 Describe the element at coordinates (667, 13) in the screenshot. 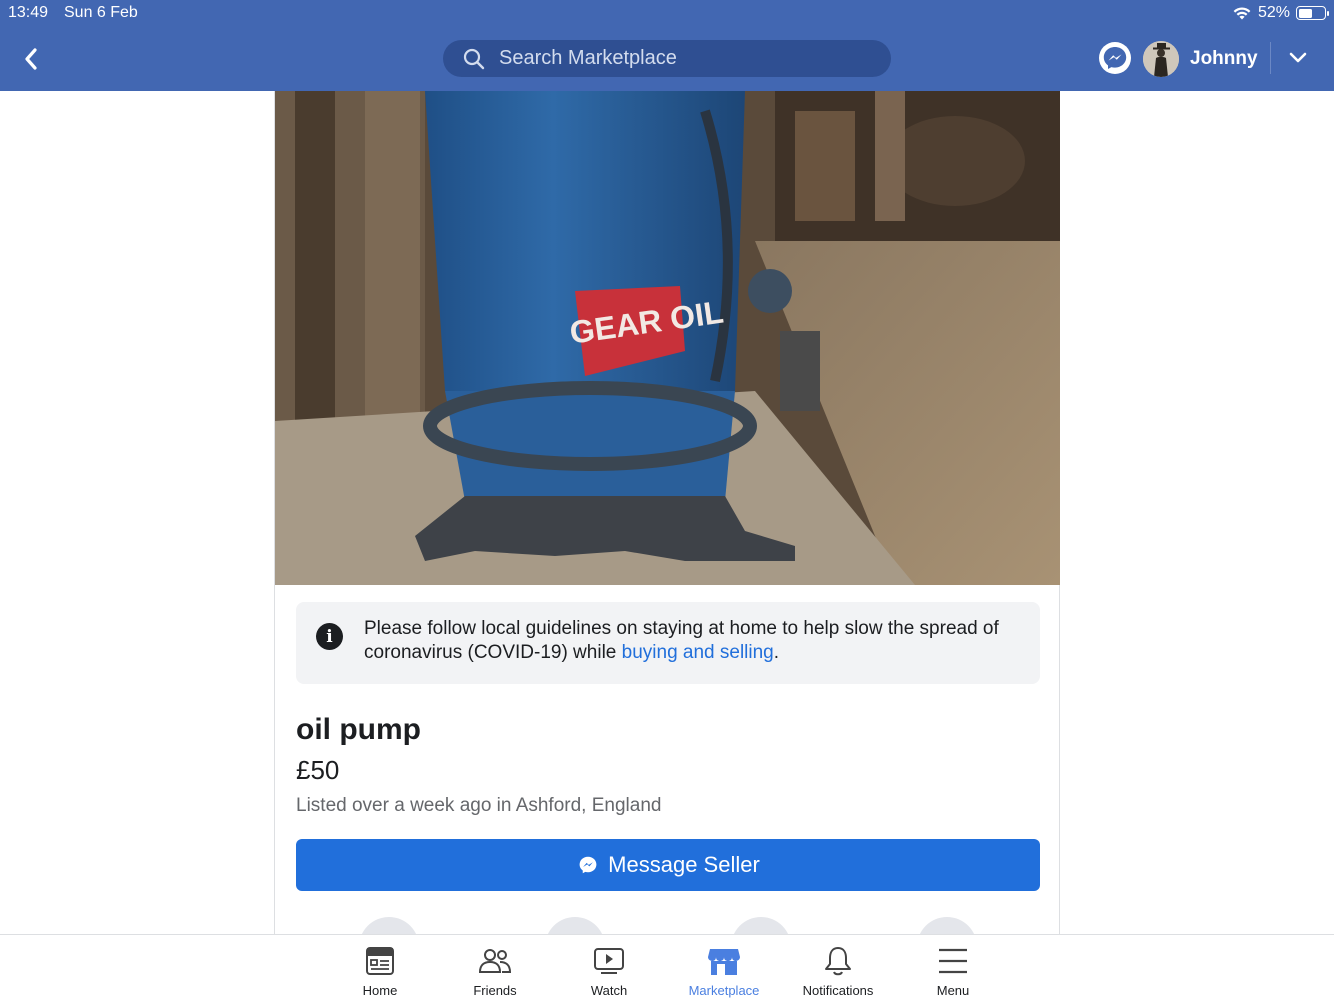

I see `status-bar: 13:49 Sun 6 Feb 52%` at that location.